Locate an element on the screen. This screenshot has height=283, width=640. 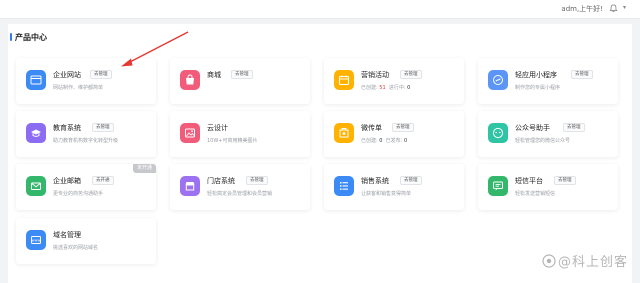
card-description: 轻松搞定会员管理和会员营销 is located at coordinates (240, 194).